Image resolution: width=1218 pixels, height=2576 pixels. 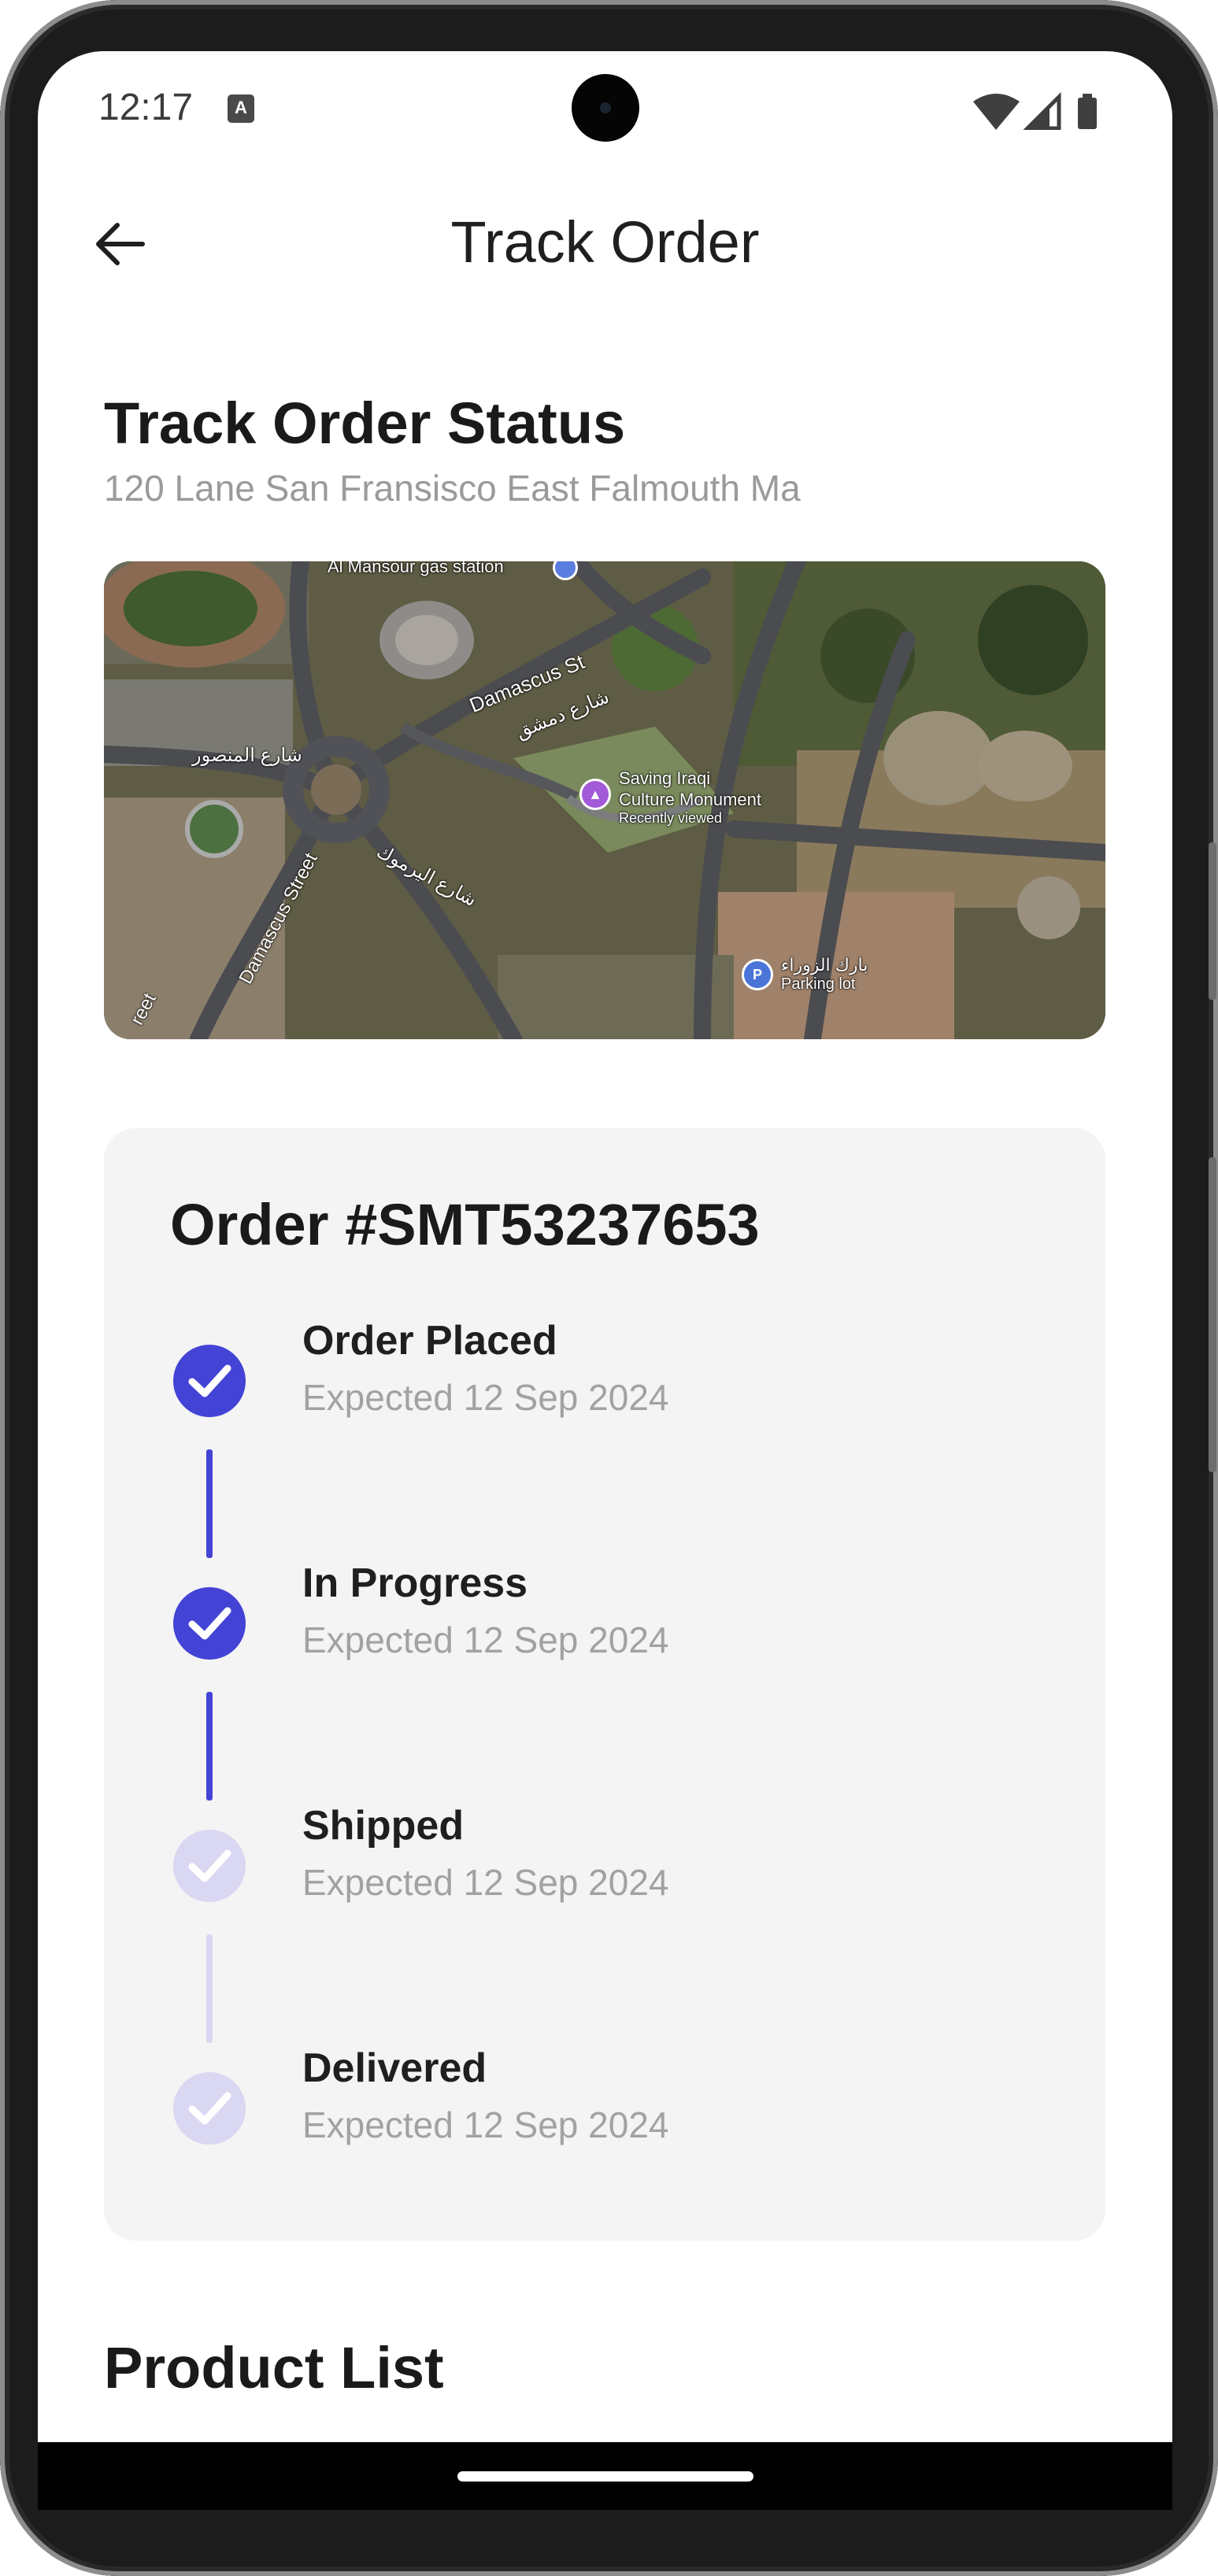 I want to click on step-check-icon-progress, so click(x=209, y=1623).